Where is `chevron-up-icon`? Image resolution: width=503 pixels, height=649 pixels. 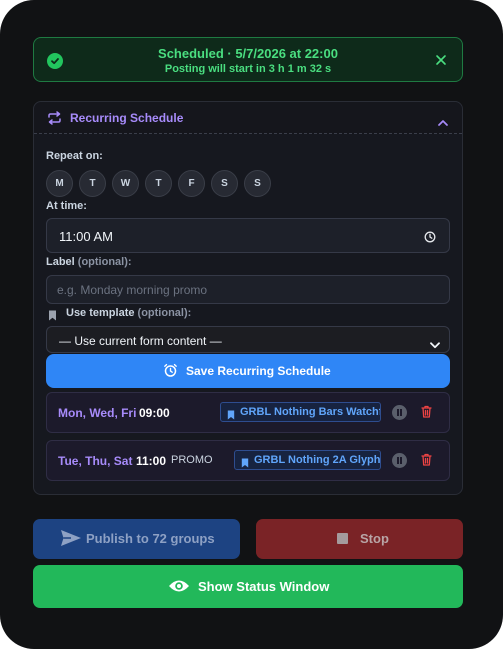
chevron-up-icon is located at coordinates (443, 122).